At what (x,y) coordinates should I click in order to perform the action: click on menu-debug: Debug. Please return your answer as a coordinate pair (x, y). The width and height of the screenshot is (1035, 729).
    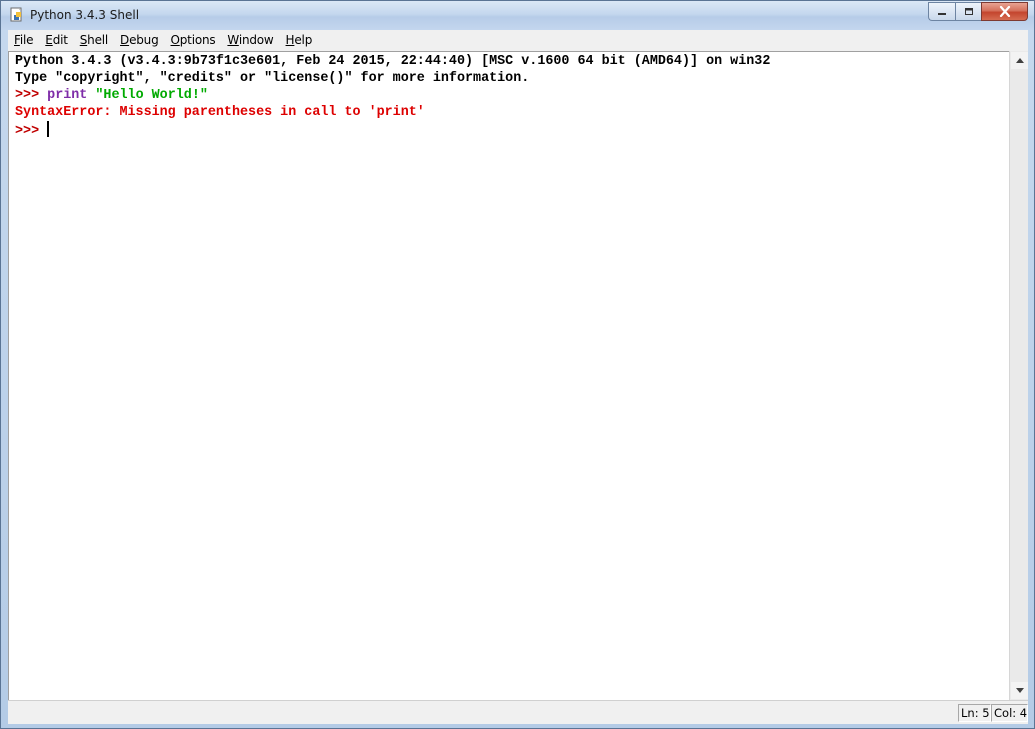
    Looking at the image, I should click on (139, 40).